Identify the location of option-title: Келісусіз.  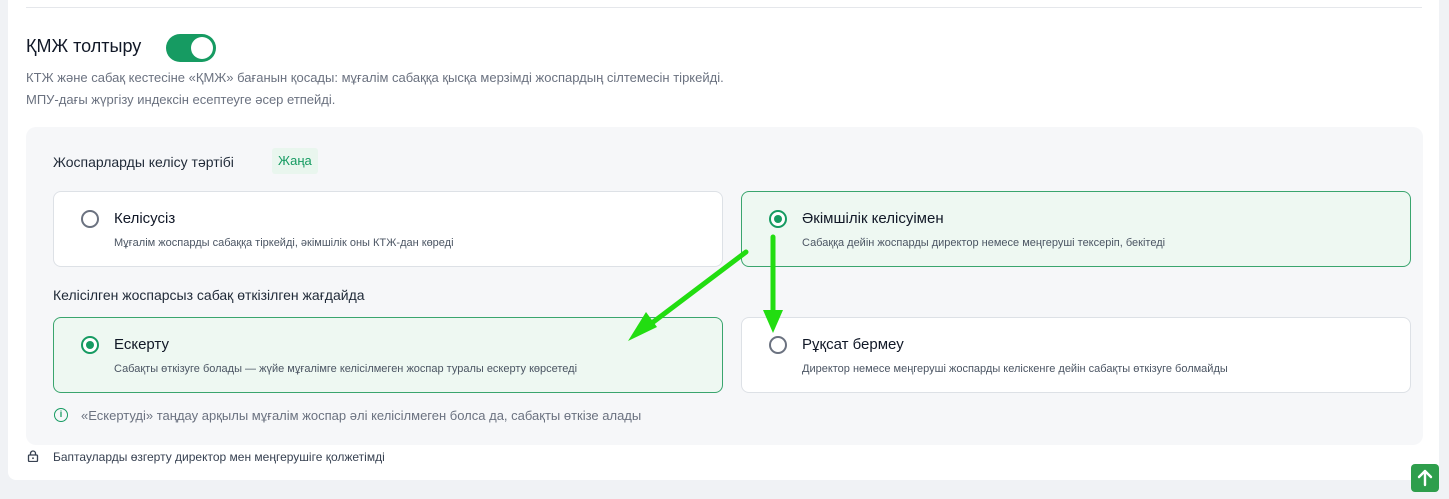
(145, 218).